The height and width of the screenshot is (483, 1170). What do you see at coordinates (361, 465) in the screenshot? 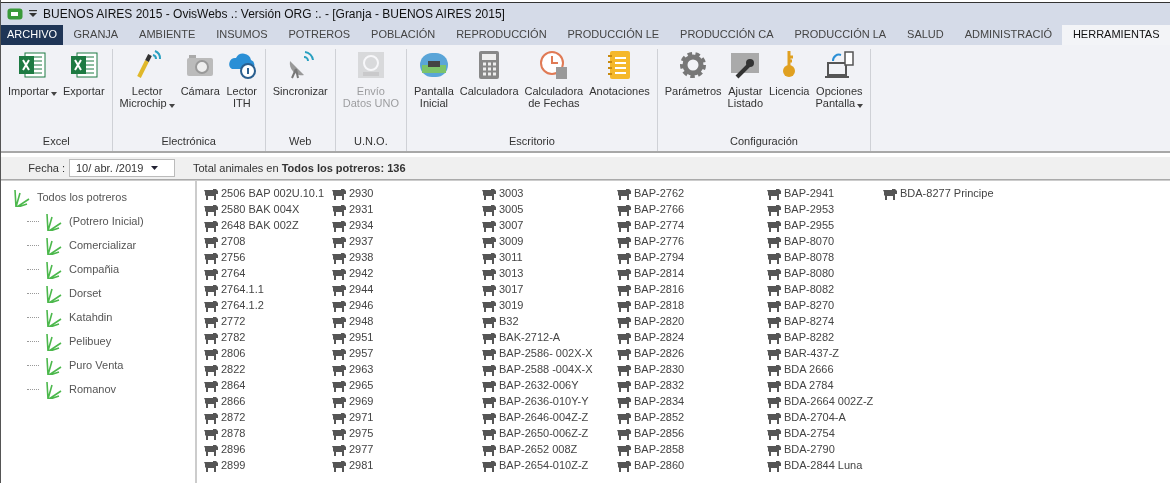
I see `animal-item: 2981` at bounding box center [361, 465].